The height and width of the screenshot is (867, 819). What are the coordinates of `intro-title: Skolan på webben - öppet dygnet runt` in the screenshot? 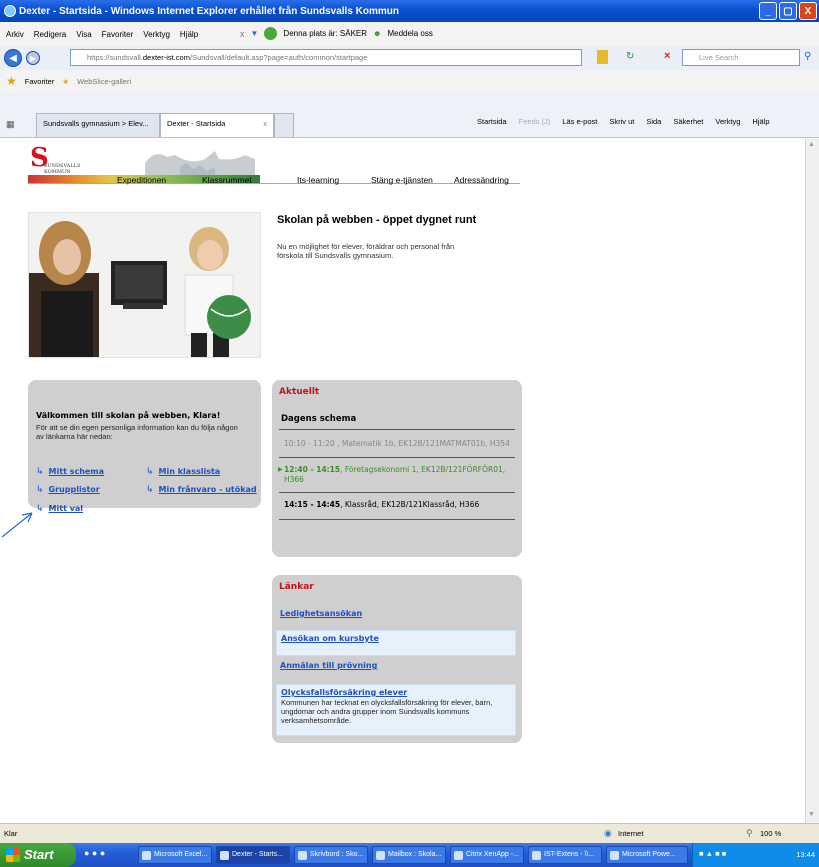 It's located at (377, 220).